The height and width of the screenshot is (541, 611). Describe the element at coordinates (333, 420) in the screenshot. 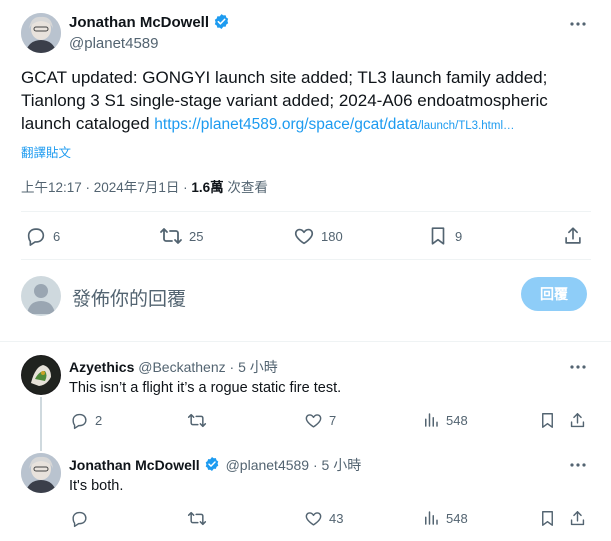

I see `like-count: 7` at that location.